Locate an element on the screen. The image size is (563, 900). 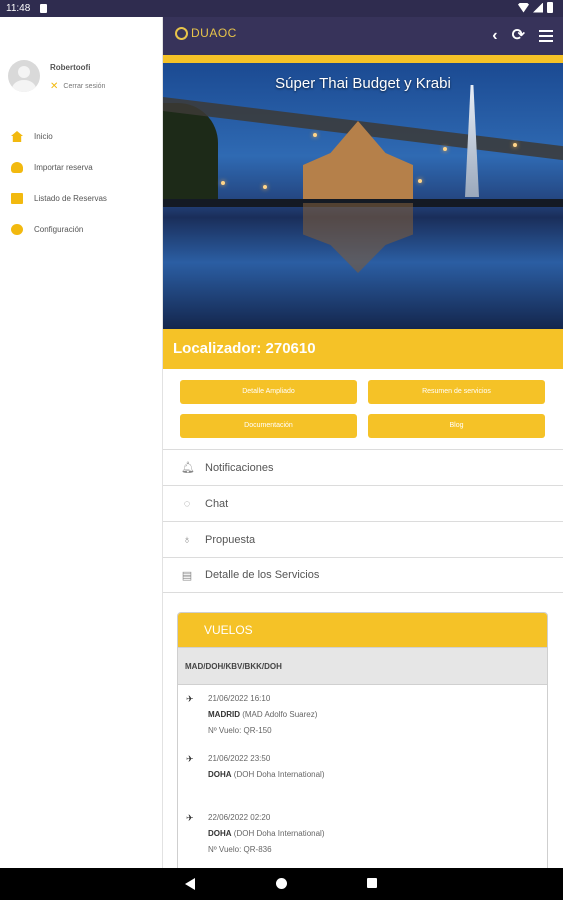
hero-trees is located at coordinates (190, 153).